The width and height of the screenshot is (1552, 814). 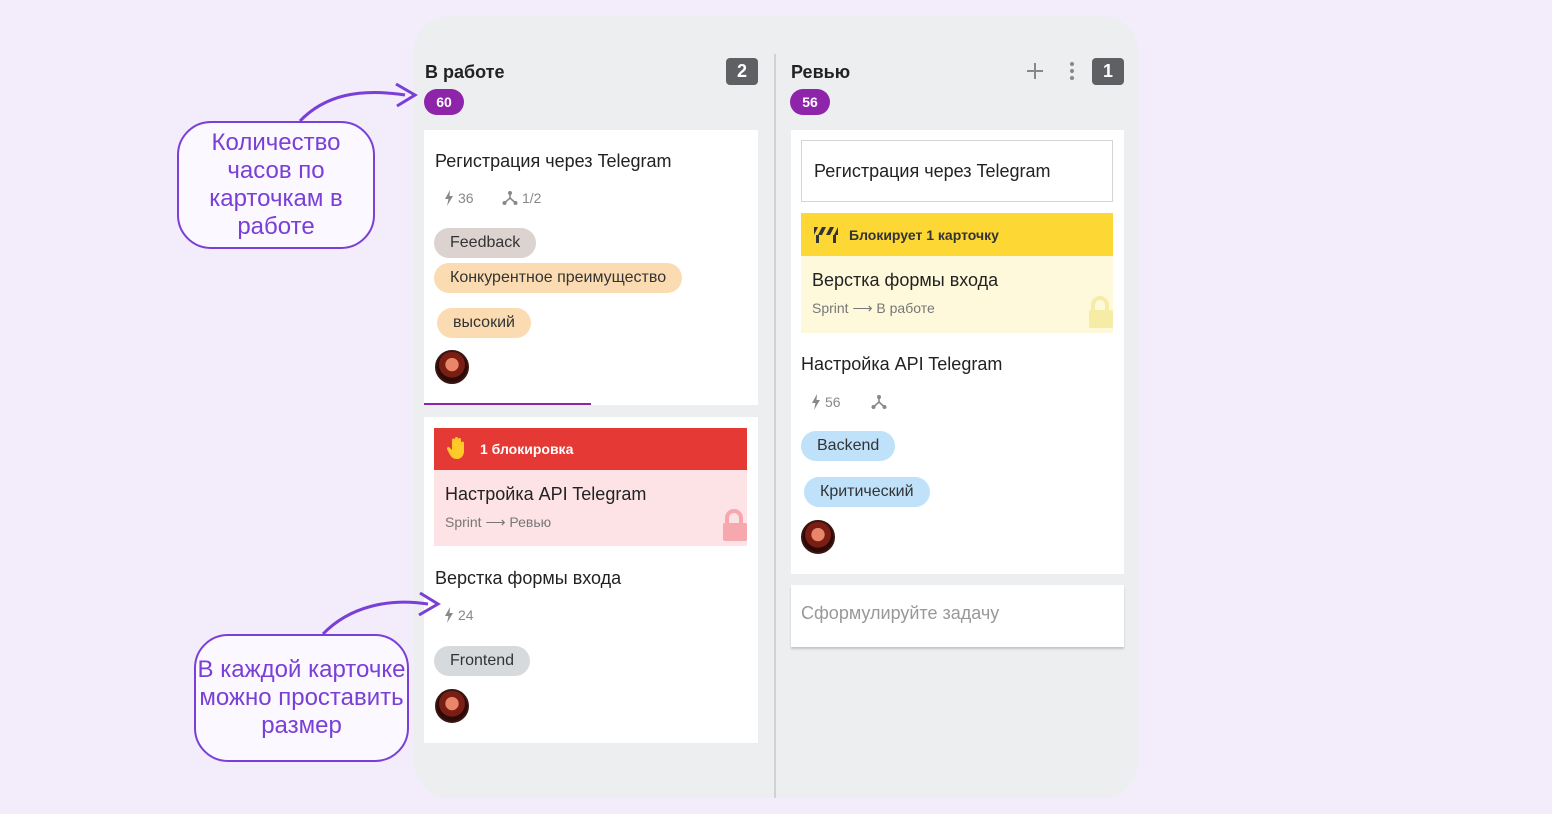 What do you see at coordinates (369, 359) in the screenshot?
I see `annotation-arrows` at bounding box center [369, 359].